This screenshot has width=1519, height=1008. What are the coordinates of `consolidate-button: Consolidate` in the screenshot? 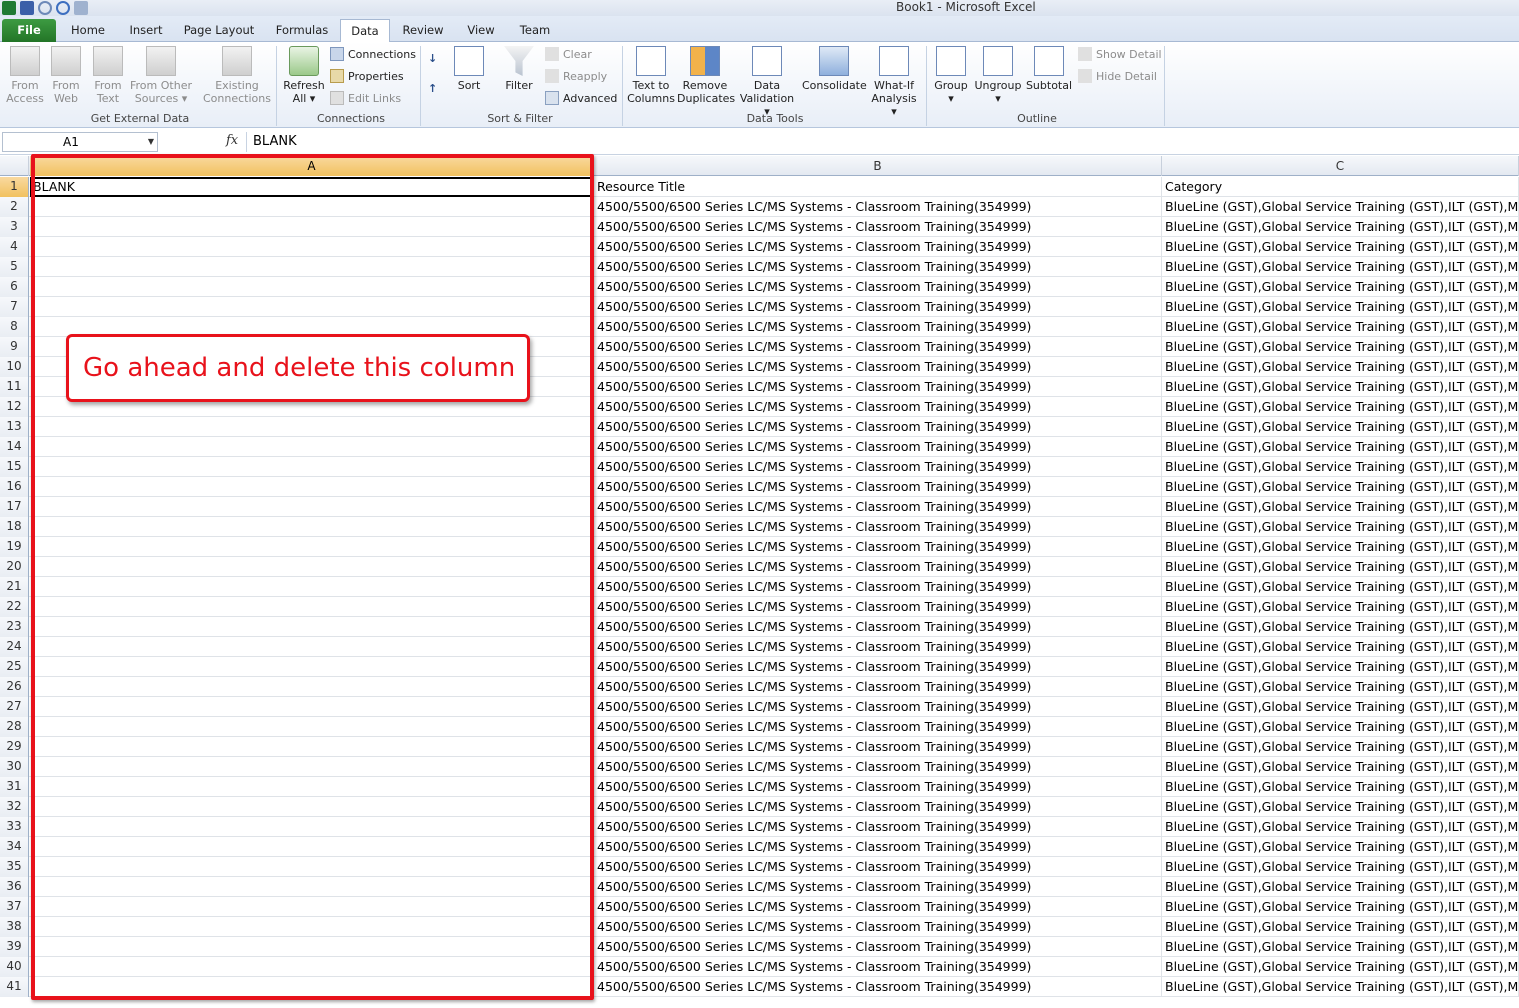 It's located at (834, 69).